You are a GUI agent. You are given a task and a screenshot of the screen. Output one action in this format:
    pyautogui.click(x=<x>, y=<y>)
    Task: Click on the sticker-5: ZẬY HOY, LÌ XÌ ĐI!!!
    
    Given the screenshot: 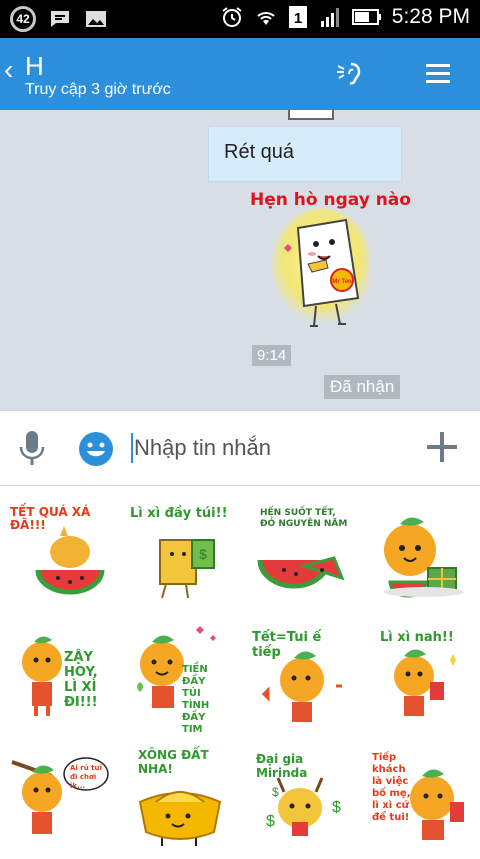 What is the action you would take?
    pyautogui.click(x=60, y=676)
    